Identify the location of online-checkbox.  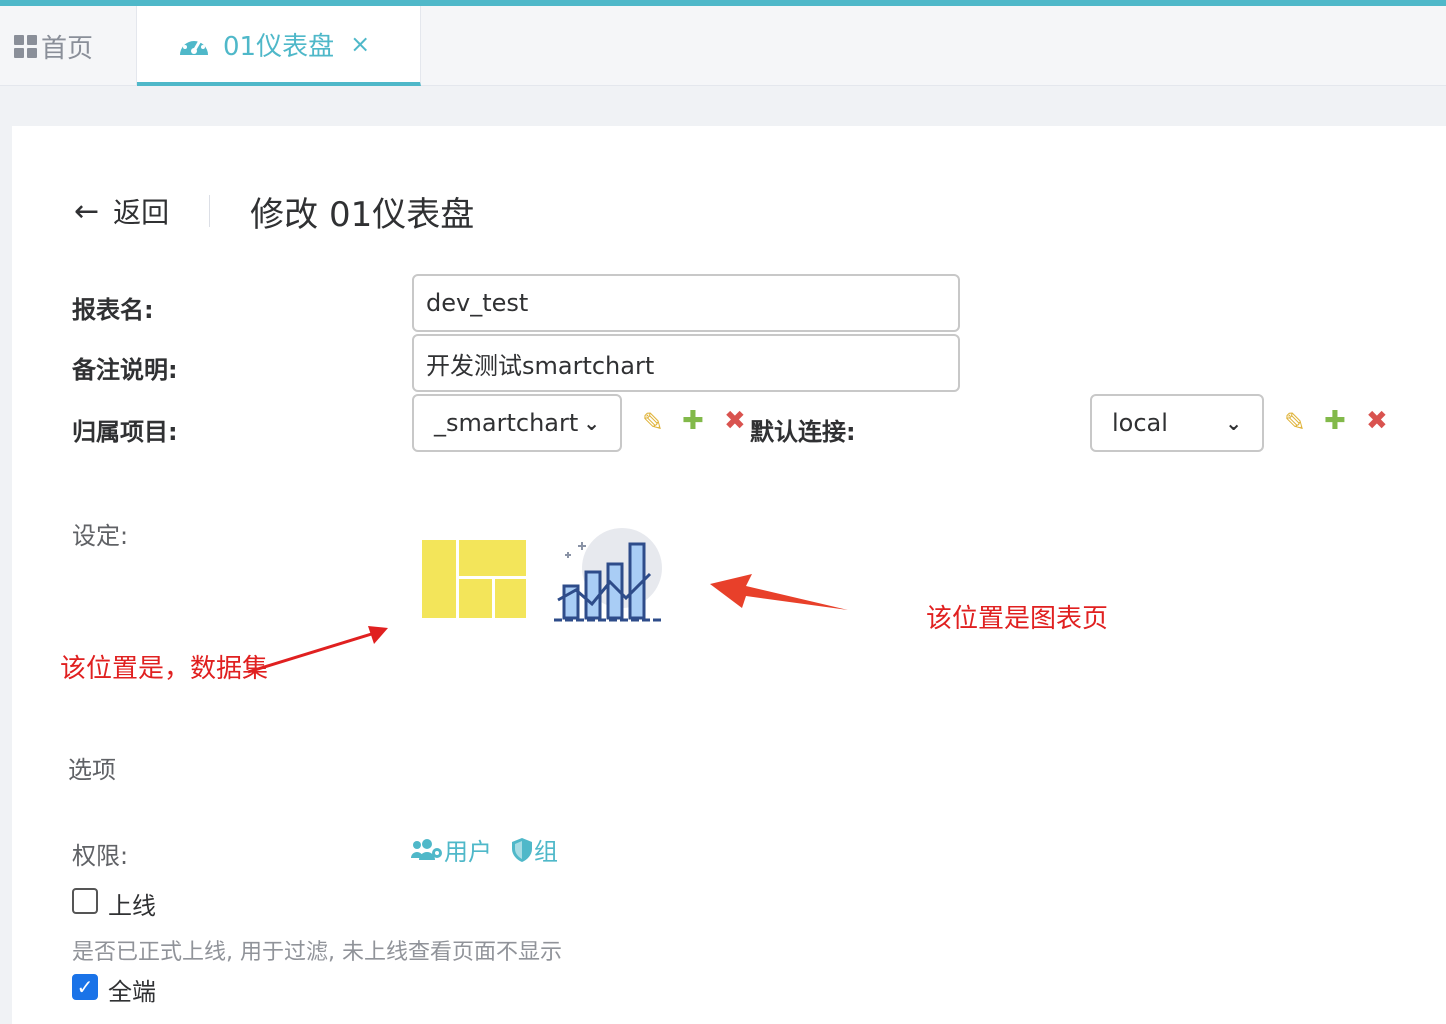
(85, 901).